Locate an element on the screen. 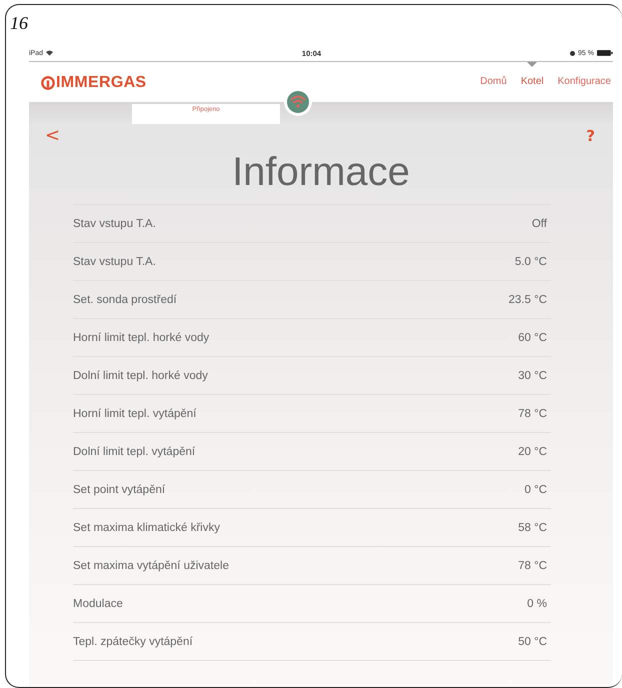  row-value: 58 °C is located at coordinates (532, 528).